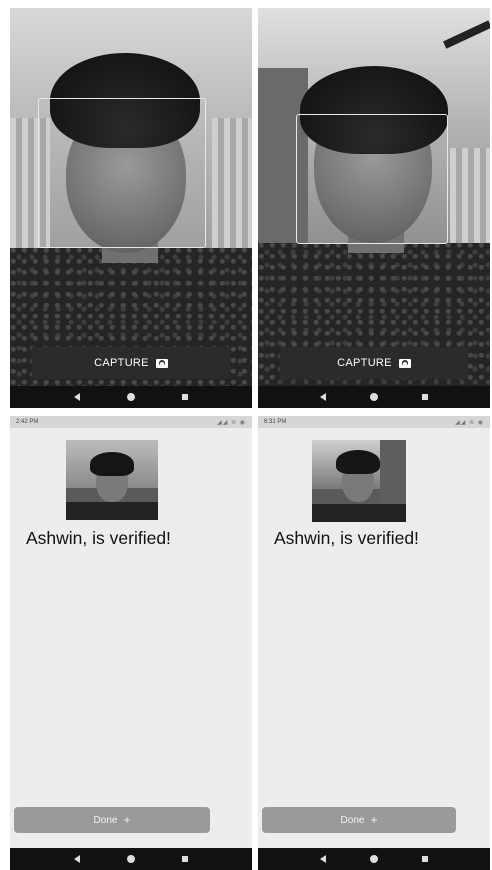 The width and height of the screenshot is (492, 870). I want to click on status-bar: 2:42 PM ◢◢ ≋ ◉, so click(131, 422).